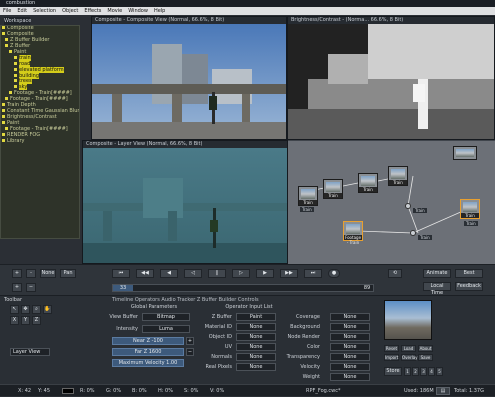 Image resolution: width=495 pixels, height=397 pixels. I want to click on schematic-node-label: Train, so click(425, 237).